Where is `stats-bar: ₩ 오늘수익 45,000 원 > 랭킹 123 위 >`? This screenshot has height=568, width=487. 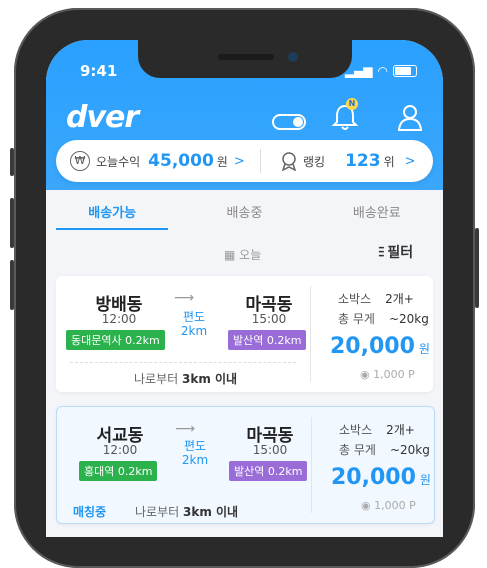
stats-bar: ₩ 오늘수익 45,000 원 > 랭킹 123 위 > is located at coordinates (244, 161).